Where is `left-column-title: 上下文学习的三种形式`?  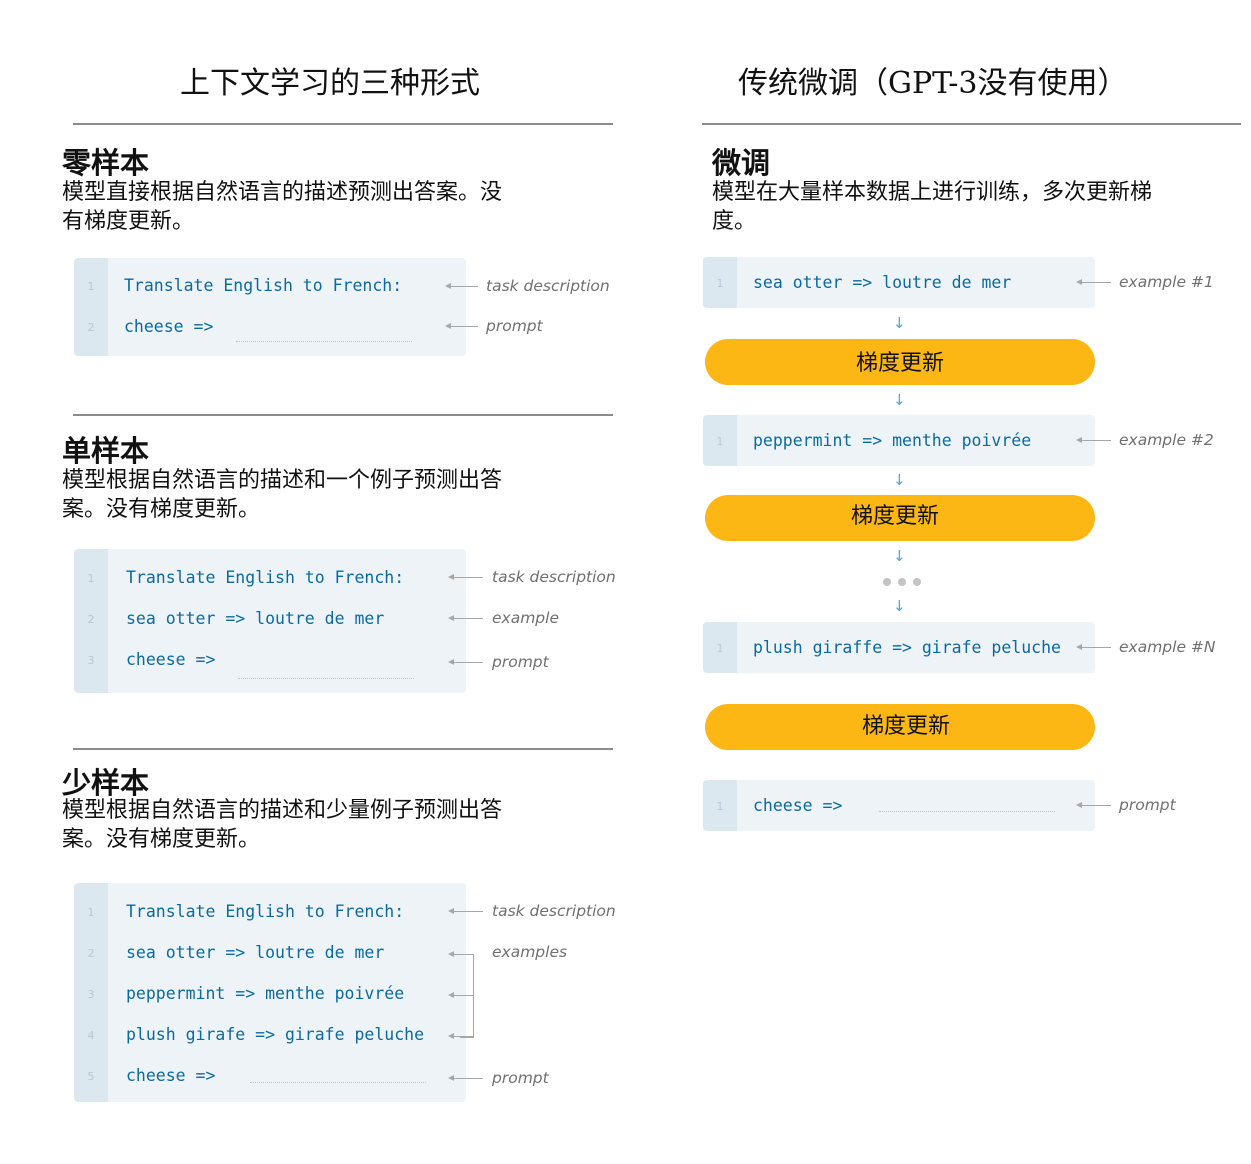 left-column-title: 上下文学习的三种形式 is located at coordinates (330, 83).